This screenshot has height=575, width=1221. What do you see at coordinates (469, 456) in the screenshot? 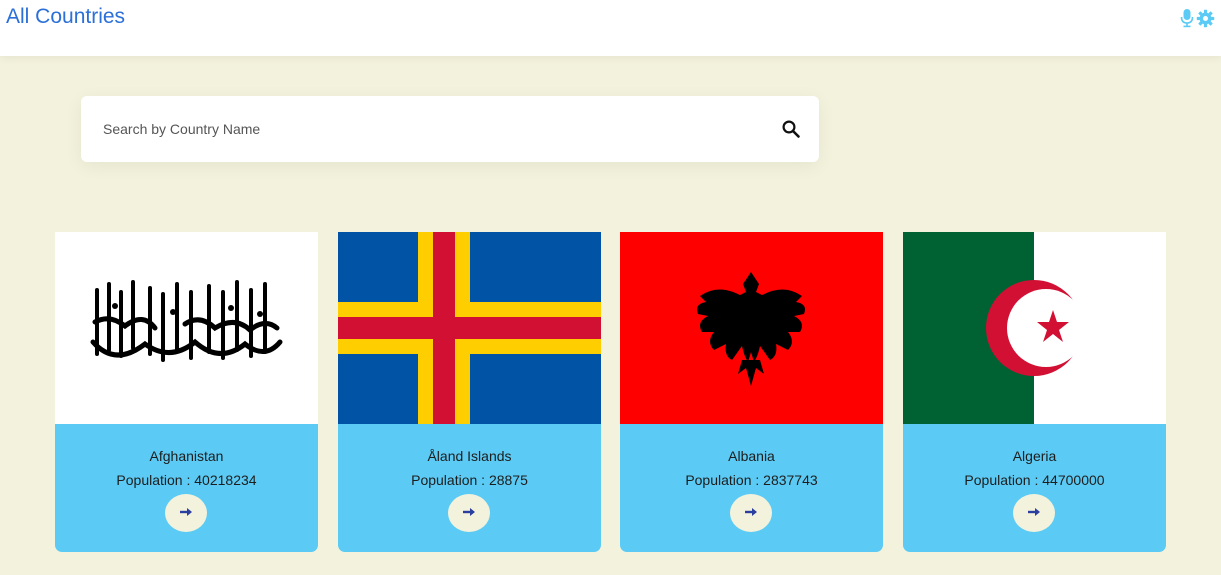
I see `country-name: Åland Islands` at bounding box center [469, 456].